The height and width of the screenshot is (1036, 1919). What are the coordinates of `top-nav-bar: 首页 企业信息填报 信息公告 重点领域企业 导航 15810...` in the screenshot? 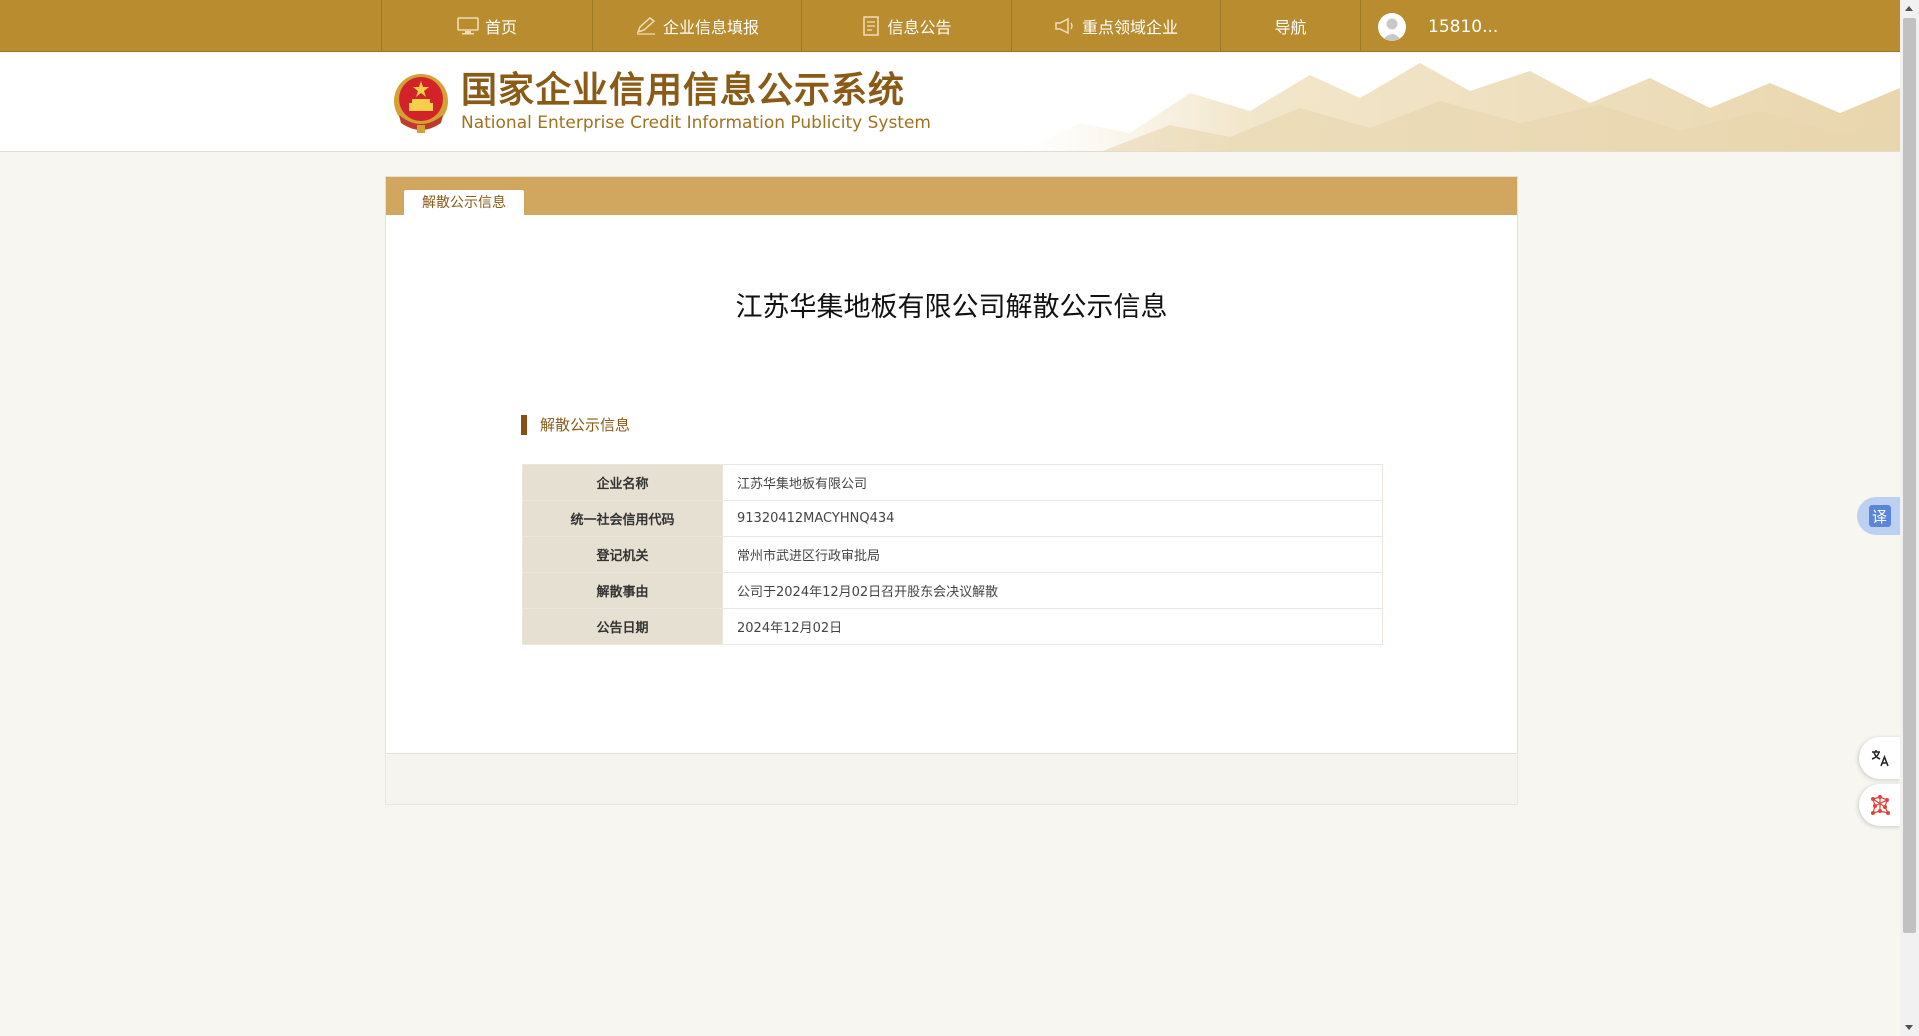 It's located at (950, 26).